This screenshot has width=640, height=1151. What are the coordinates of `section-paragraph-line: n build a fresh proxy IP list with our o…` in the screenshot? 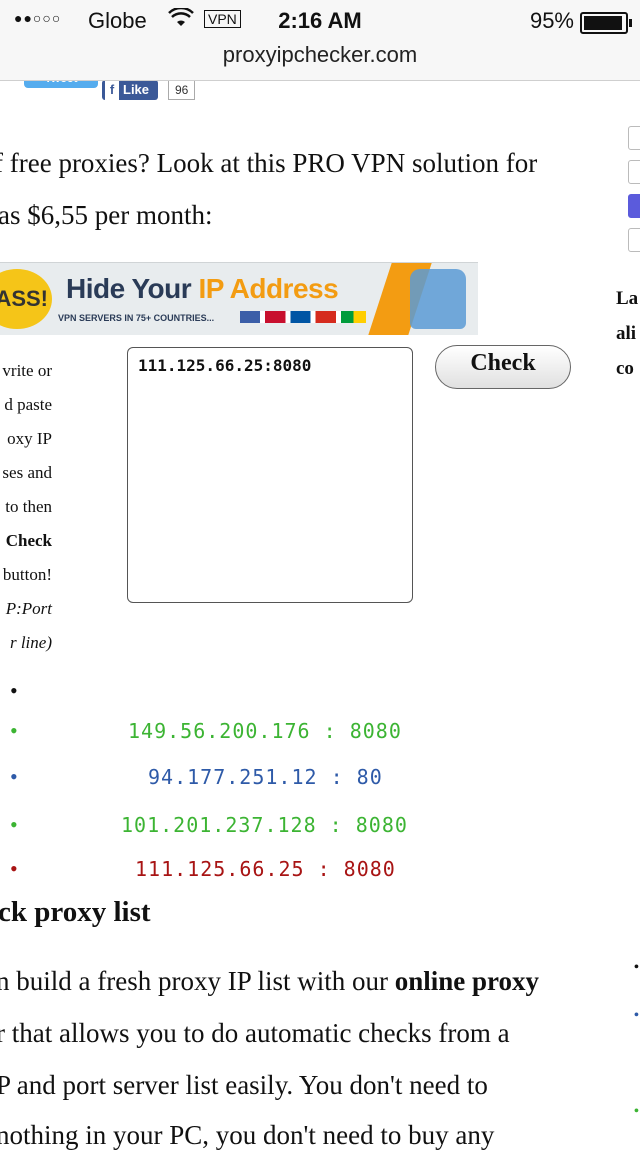 It's located at (298, 981).